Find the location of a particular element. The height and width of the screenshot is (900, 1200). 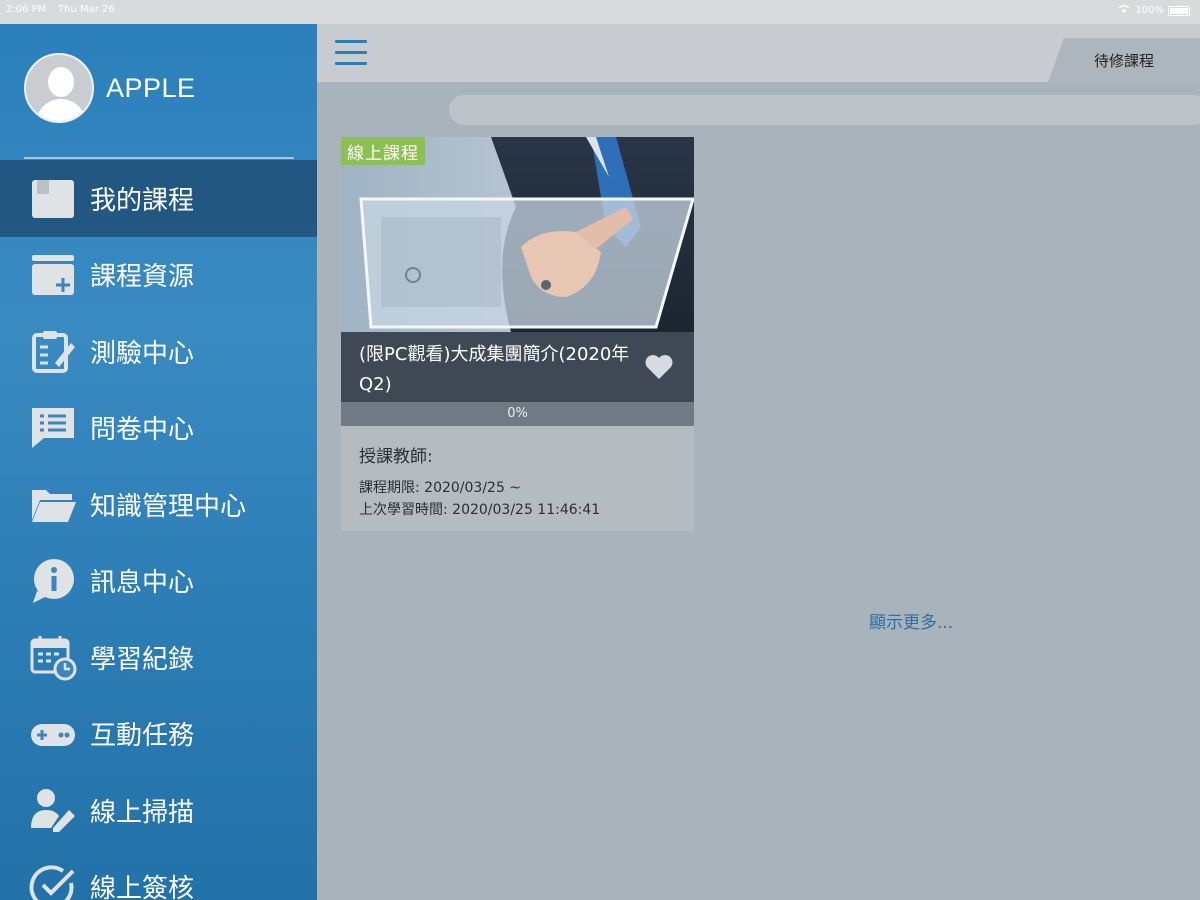

sidebar-item-knowledge-center: 知識管理中心 is located at coordinates (158, 504).